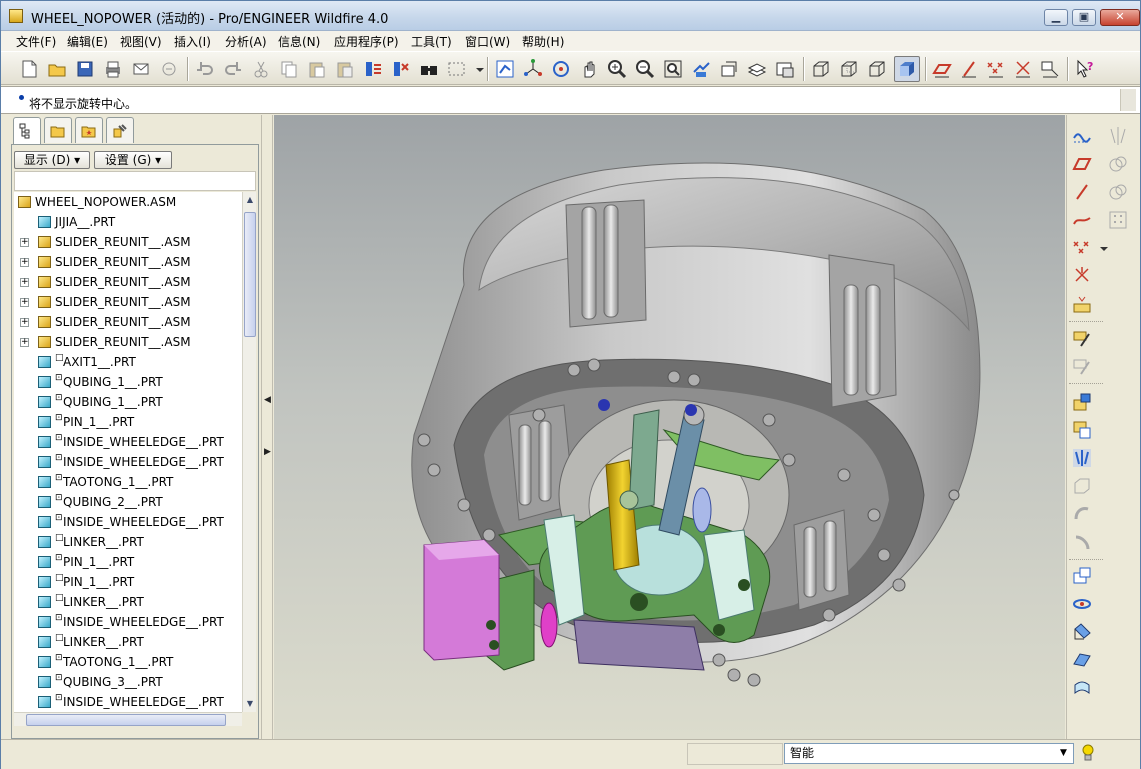  Describe the element at coordinates (89, 130) in the screenshot. I see `tab-favorites` at that location.